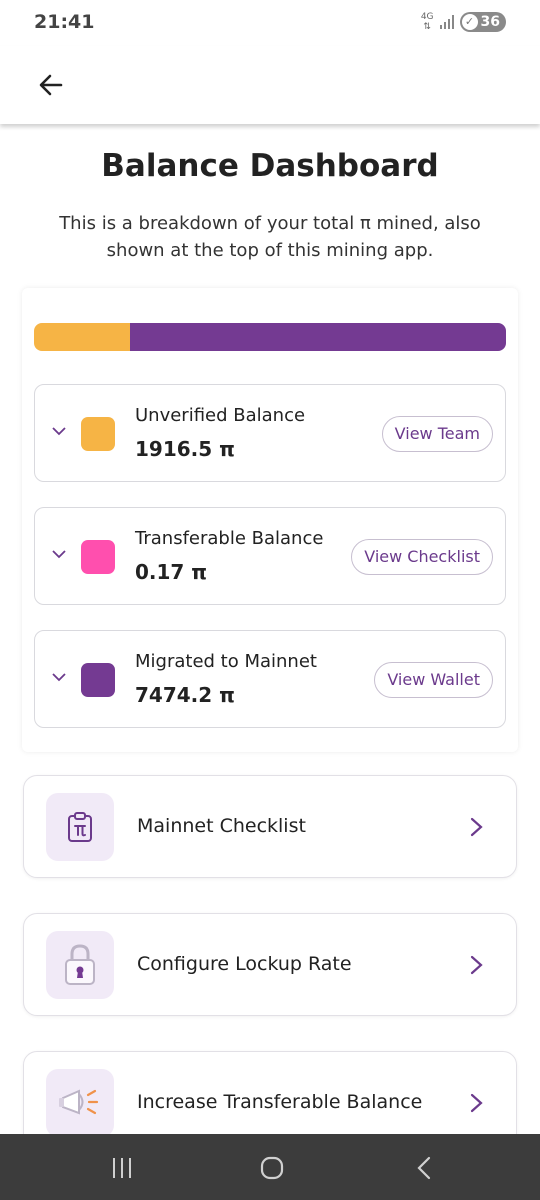 The image size is (540, 1200). Describe the element at coordinates (270, 23) in the screenshot. I see `status-bar: 21:41 4G ⇅ ✓ 36` at that location.